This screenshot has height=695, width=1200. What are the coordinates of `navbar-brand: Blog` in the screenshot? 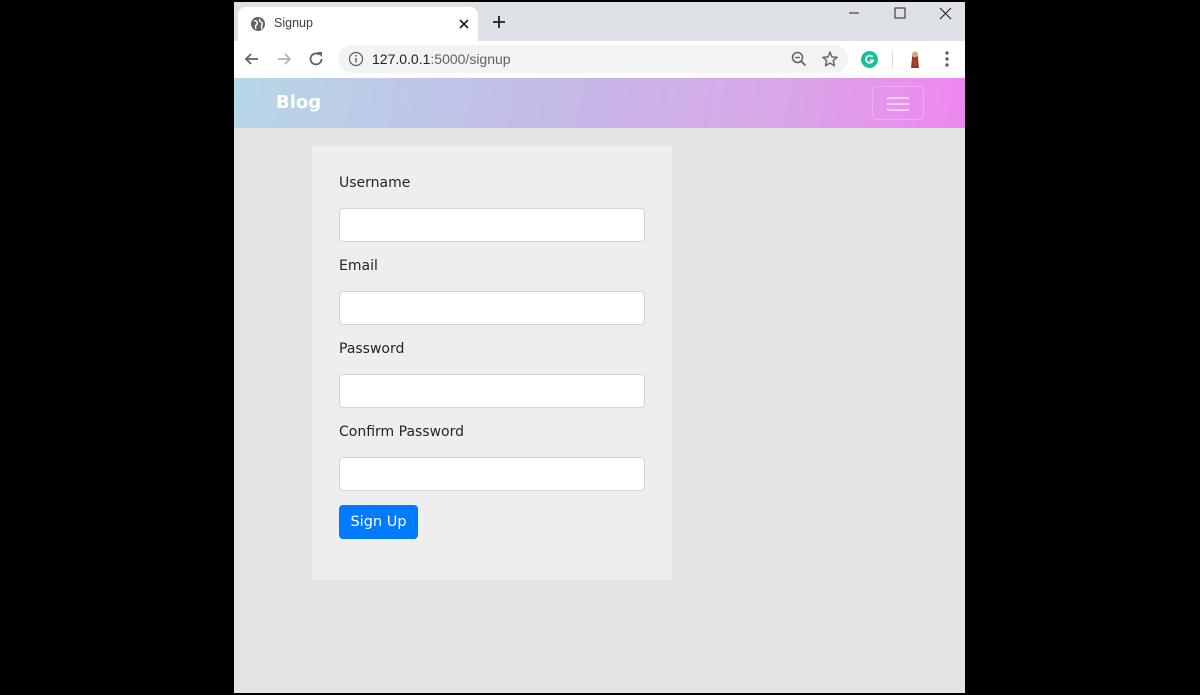 It's located at (298, 102).